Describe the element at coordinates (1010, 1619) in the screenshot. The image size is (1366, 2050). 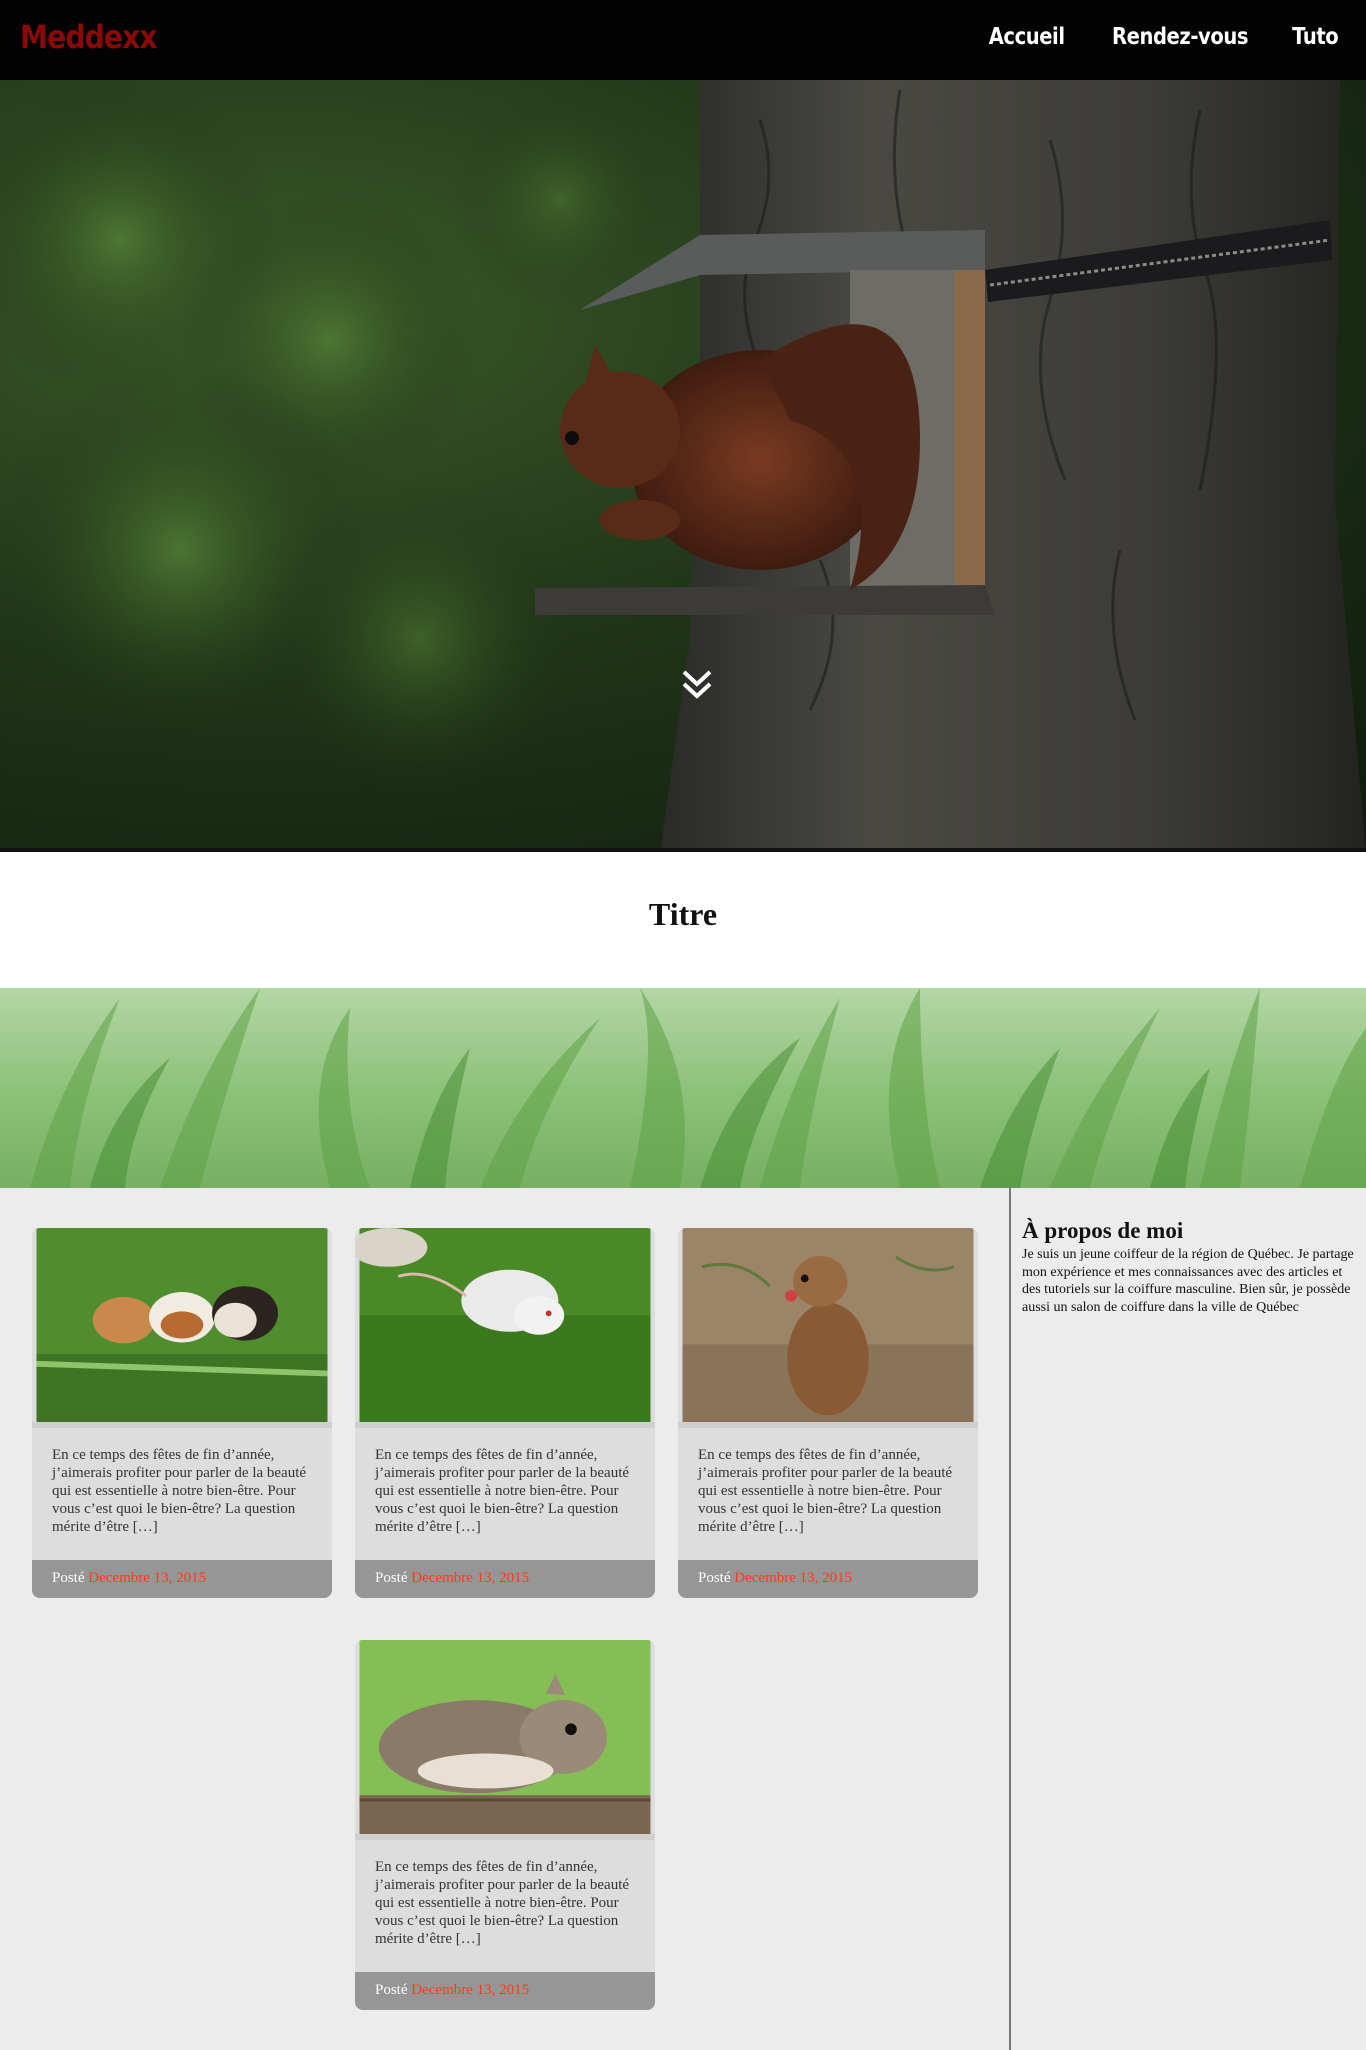
I see `sidebar-divider` at that location.